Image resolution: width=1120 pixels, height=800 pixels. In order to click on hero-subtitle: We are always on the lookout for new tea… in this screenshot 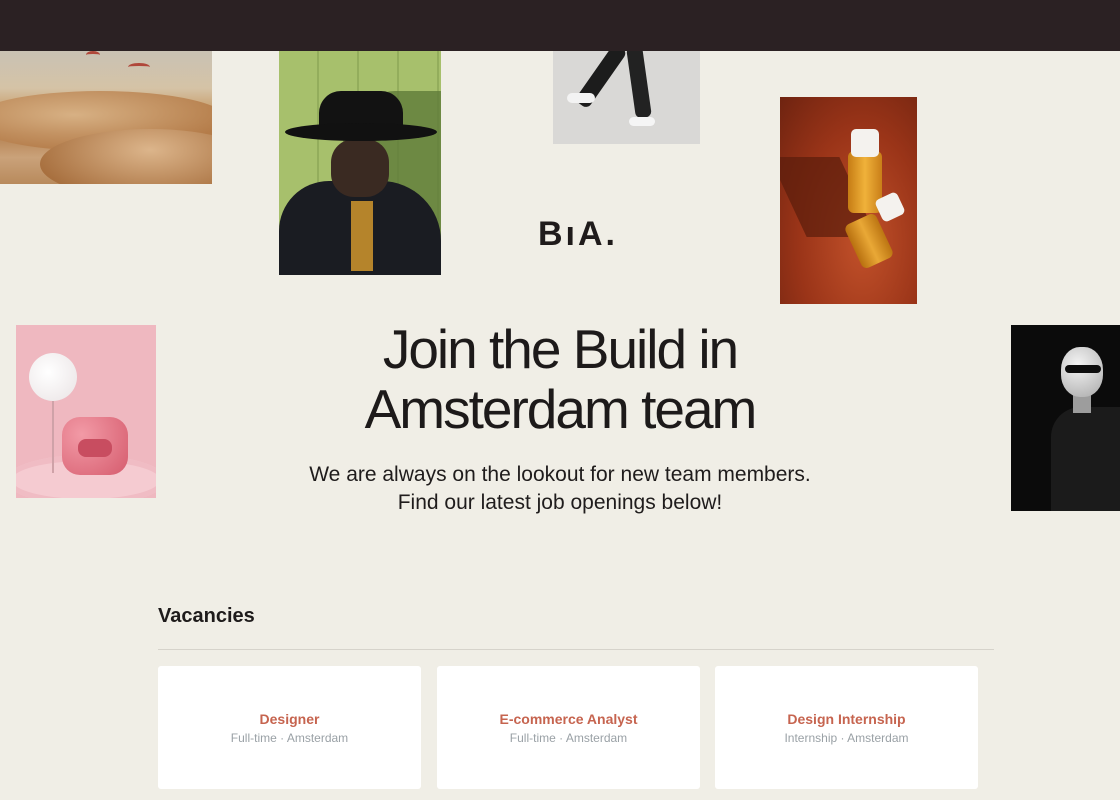, I will do `click(560, 489)`.